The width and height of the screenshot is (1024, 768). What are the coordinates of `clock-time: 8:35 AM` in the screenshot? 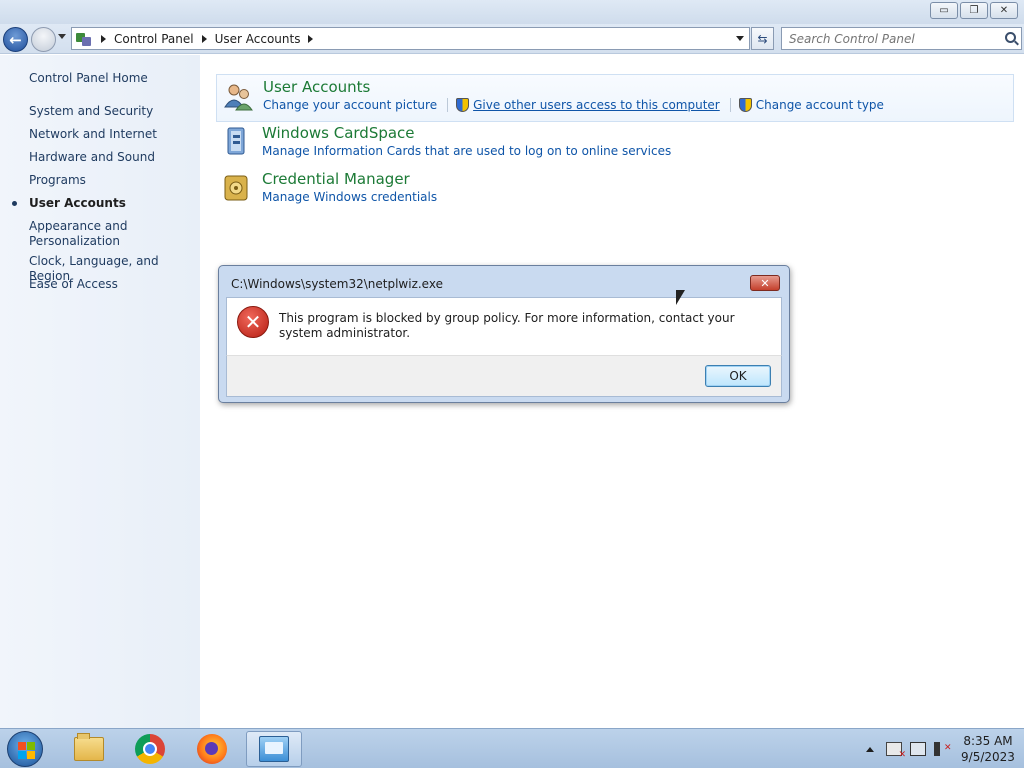 It's located at (988, 741).